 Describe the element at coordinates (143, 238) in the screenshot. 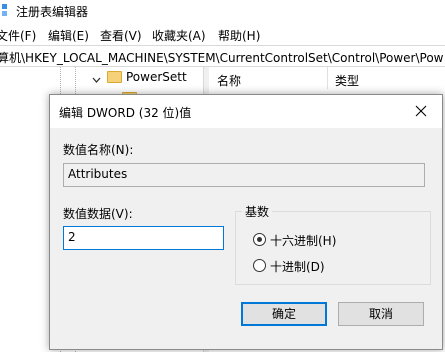

I see `value-data-field: 2` at that location.